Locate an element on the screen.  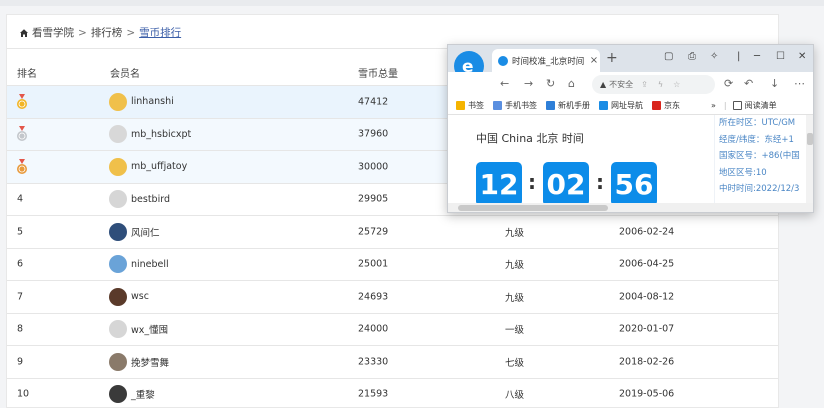
breadcrumb-current: 雪币排行 is located at coordinates (160, 32).